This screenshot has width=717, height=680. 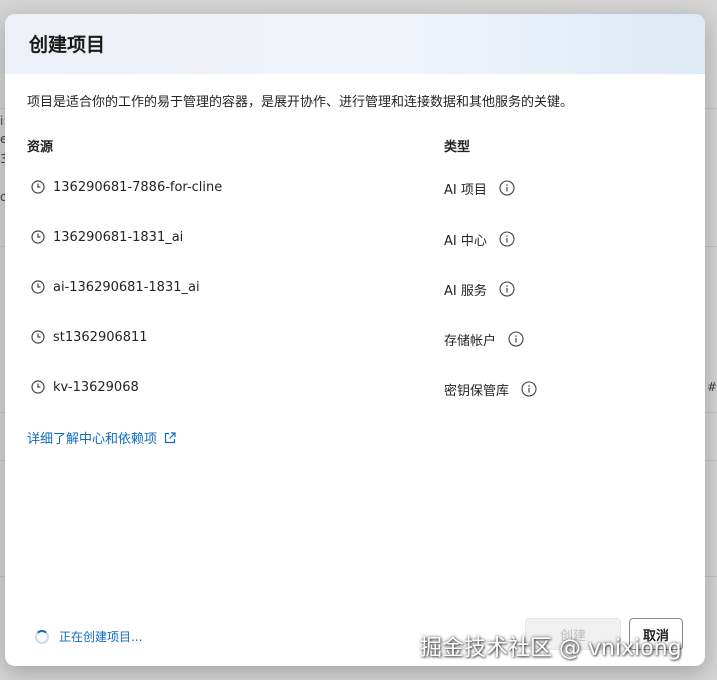 What do you see at coordinates (355, 44) in the screenshot?
I see `dialog-header: 创建项目` at bounding box center [355, 44].